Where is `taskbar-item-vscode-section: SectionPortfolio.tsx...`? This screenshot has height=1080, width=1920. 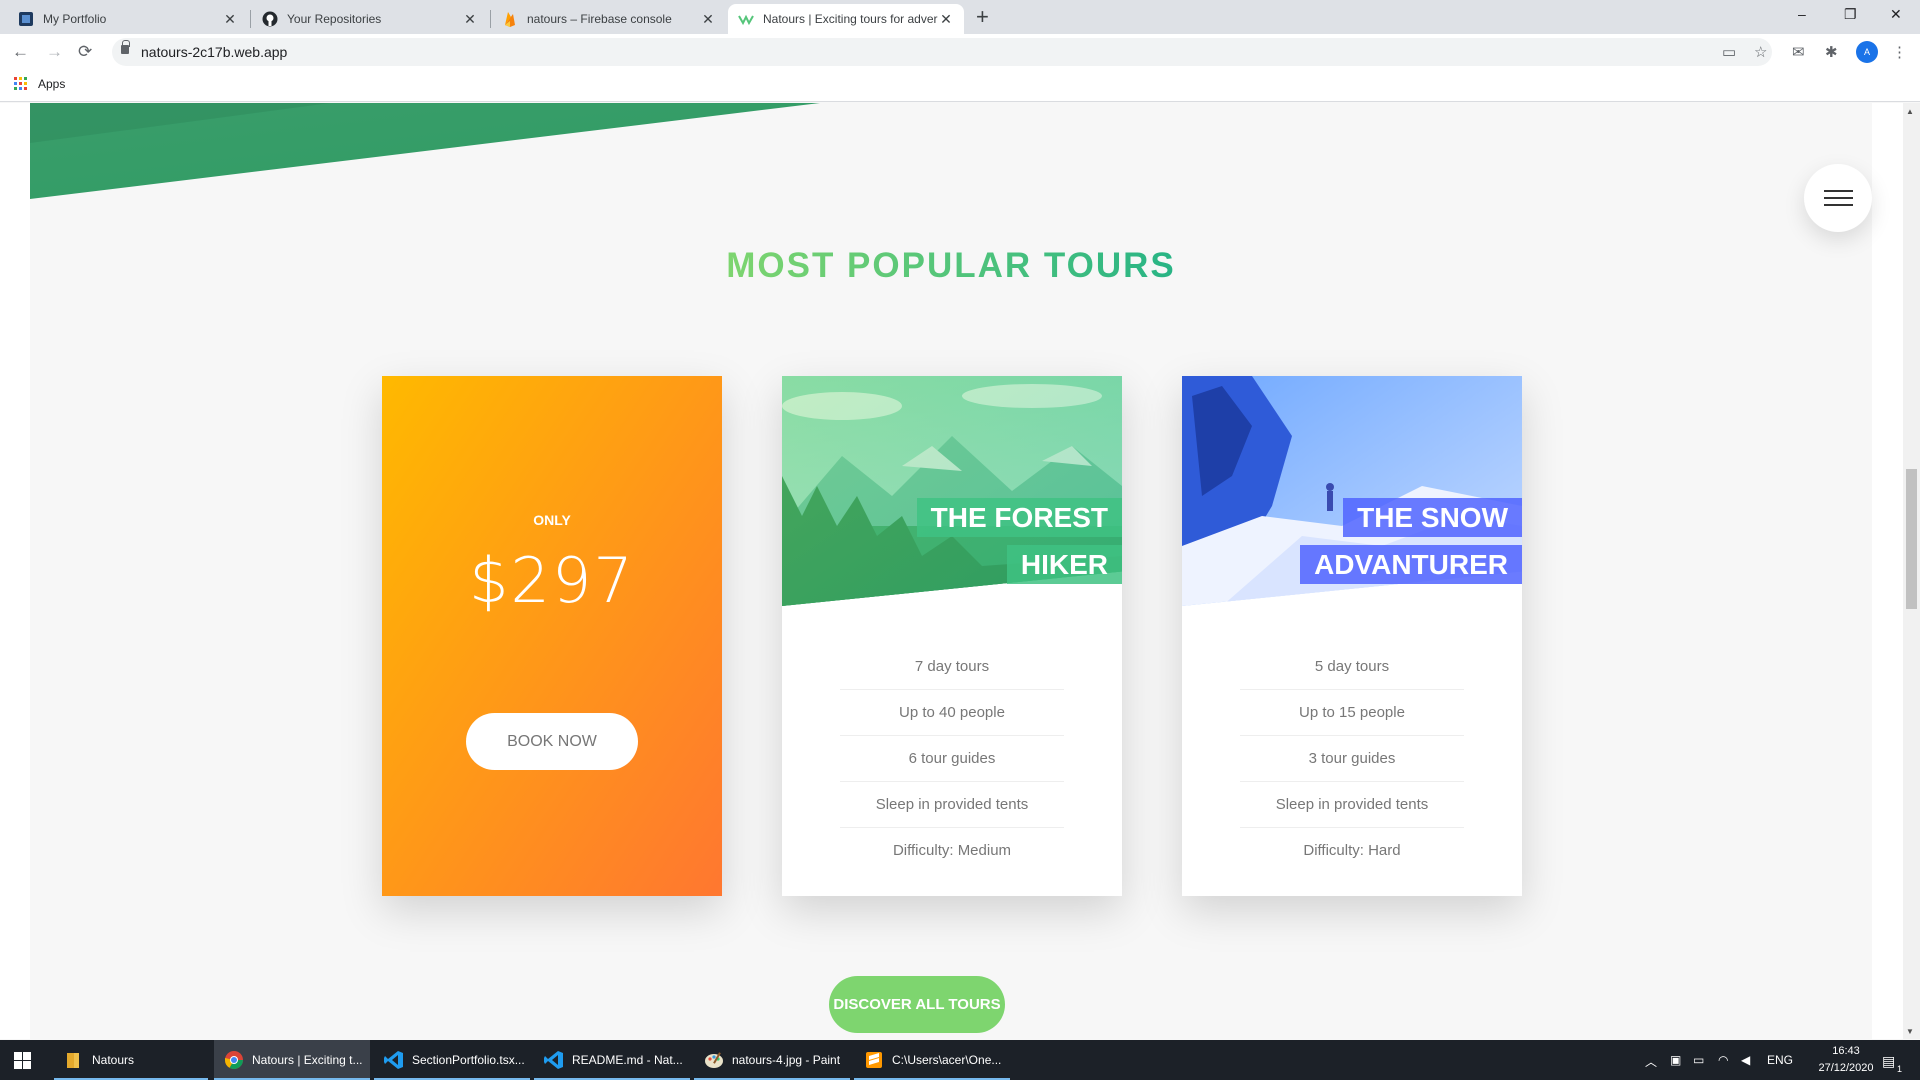 taskbar-item-vscode-section: SectionPortfolio.tsx... is located at coordinates (452, 1060).